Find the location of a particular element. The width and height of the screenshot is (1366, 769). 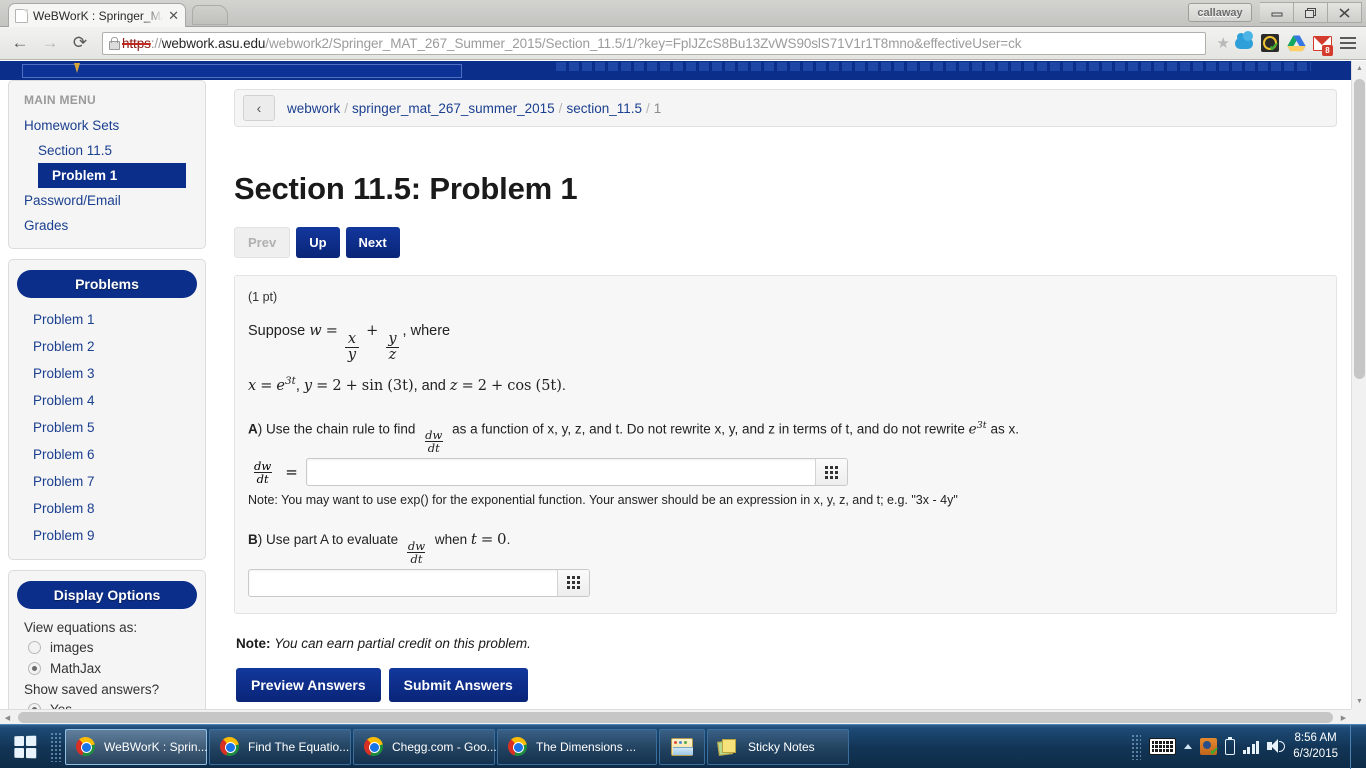

show-hidden-icons-arrow is located at coordinates (1188, 746).